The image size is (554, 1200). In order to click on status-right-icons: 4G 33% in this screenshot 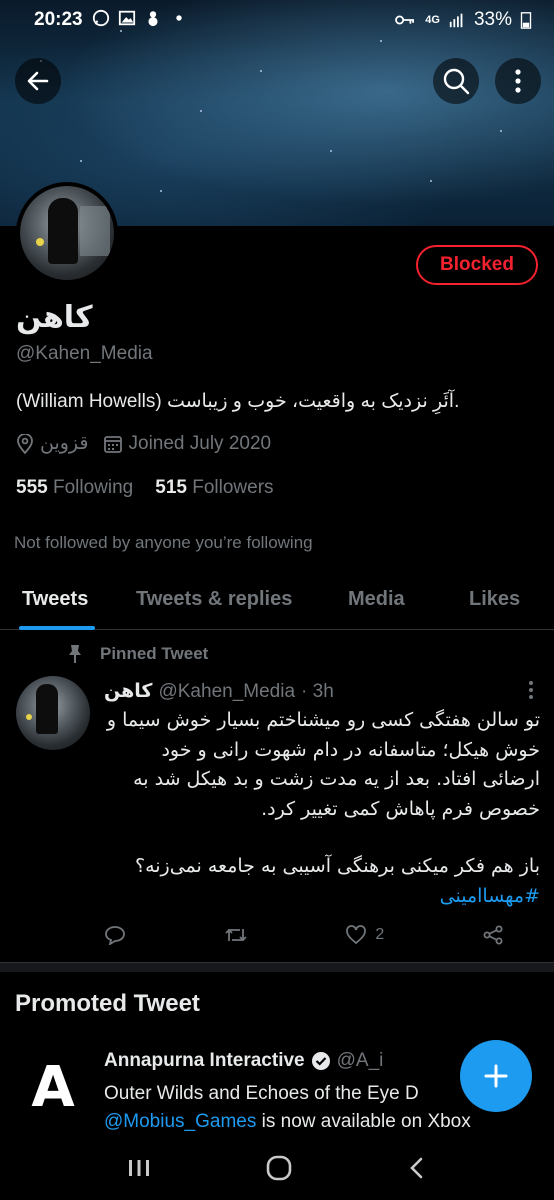, I will do `click(462, 20)`.